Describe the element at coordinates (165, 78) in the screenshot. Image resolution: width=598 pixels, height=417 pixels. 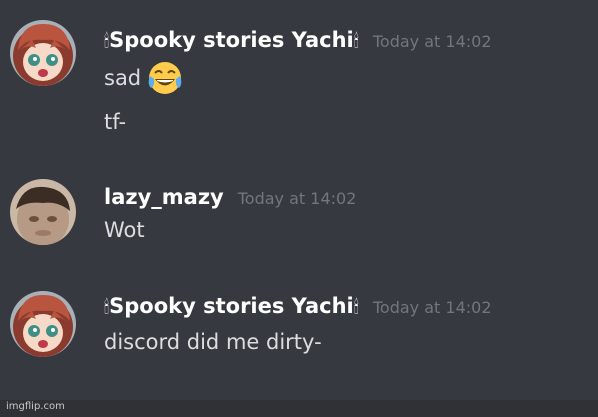
I see `joy-emoji-icon` at that location.